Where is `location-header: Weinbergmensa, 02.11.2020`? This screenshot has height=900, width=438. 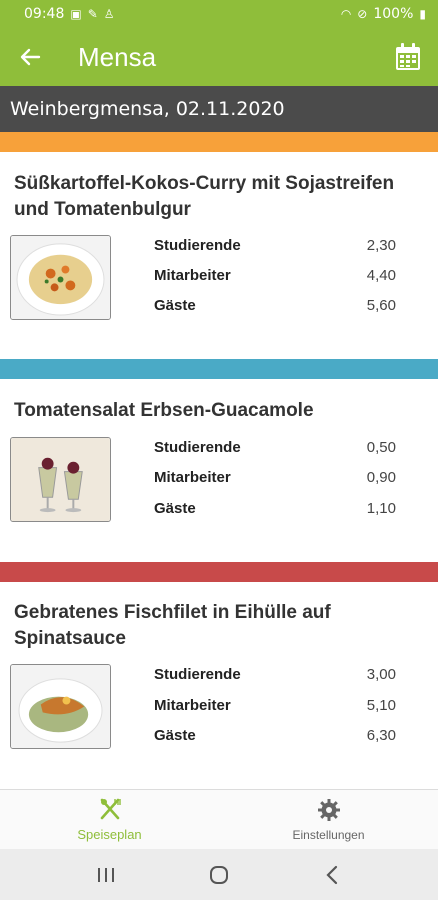 location-header: Weinbergmensa, 02.11.2020 is located at coordinates (219, 109).